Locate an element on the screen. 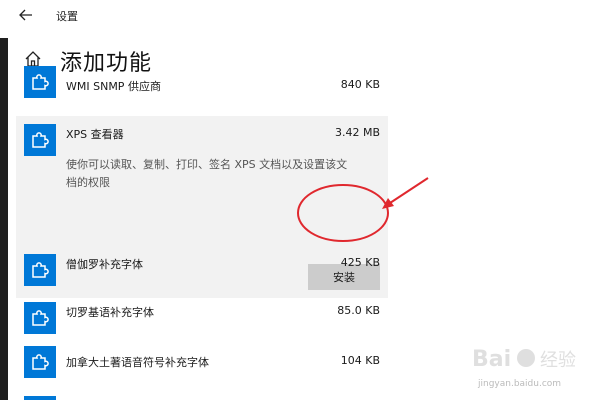  feature-size: 840 KB is located at coordinates (360, 84).